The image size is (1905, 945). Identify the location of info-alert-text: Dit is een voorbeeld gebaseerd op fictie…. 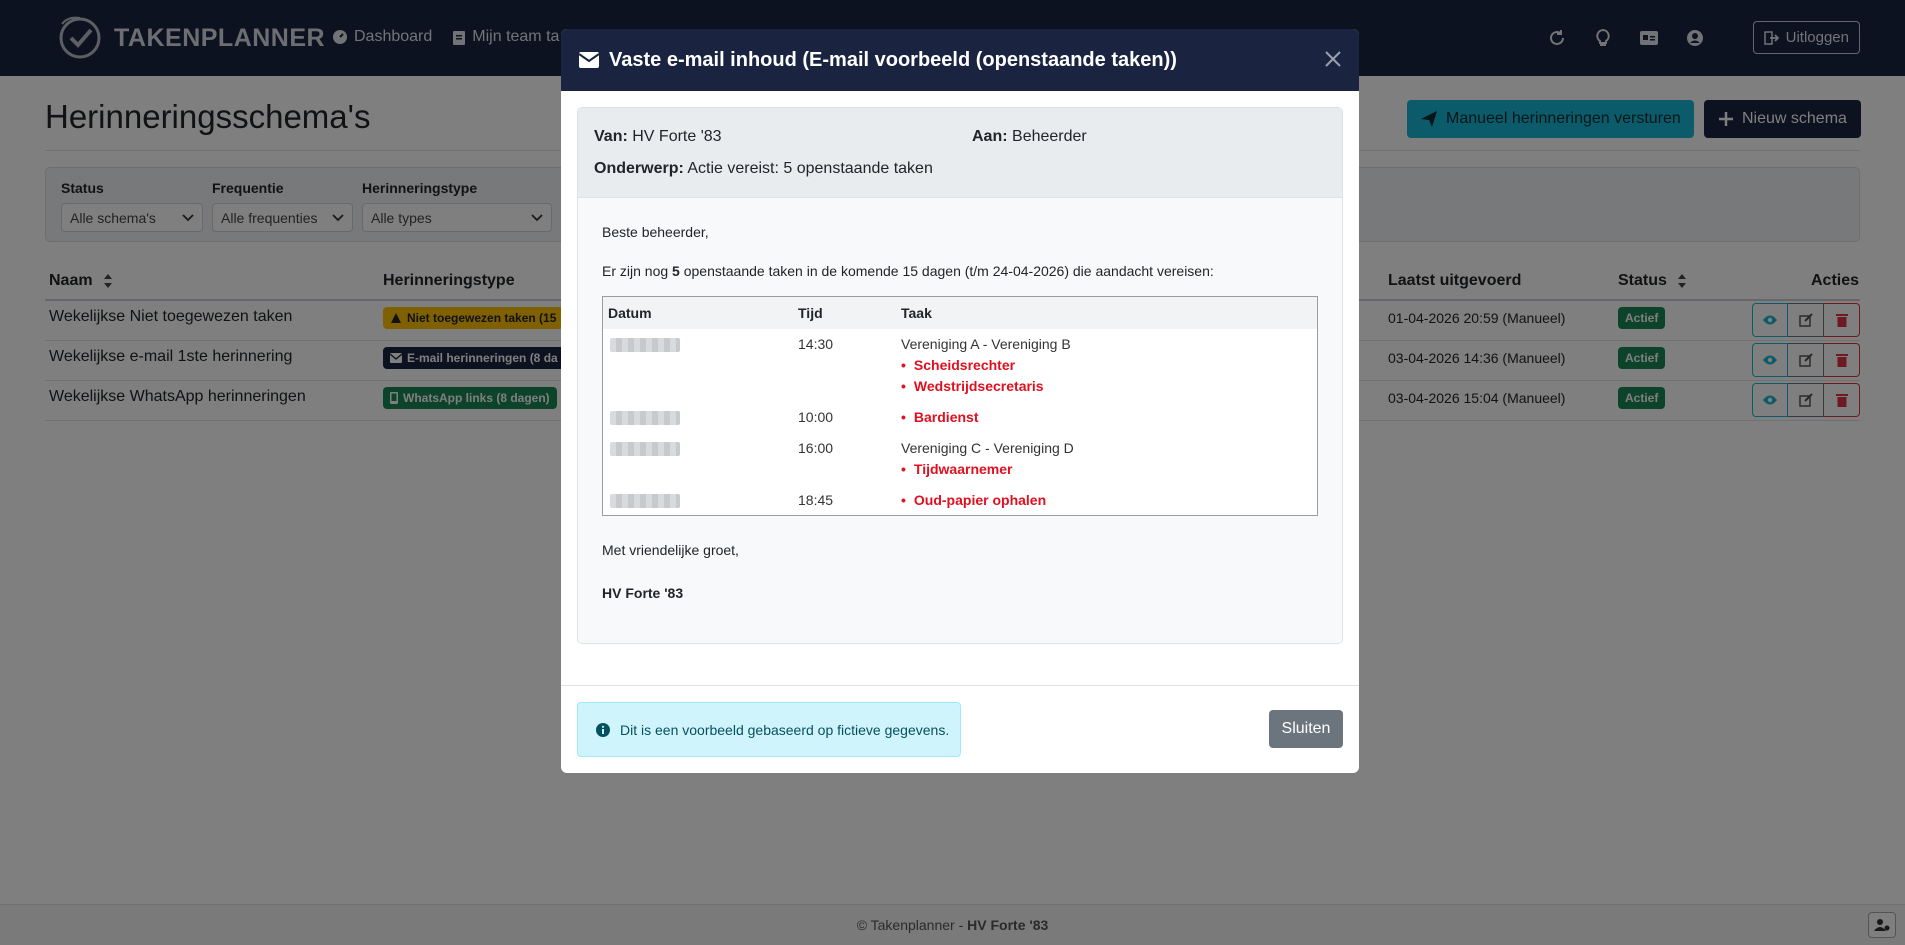
(785, 729).